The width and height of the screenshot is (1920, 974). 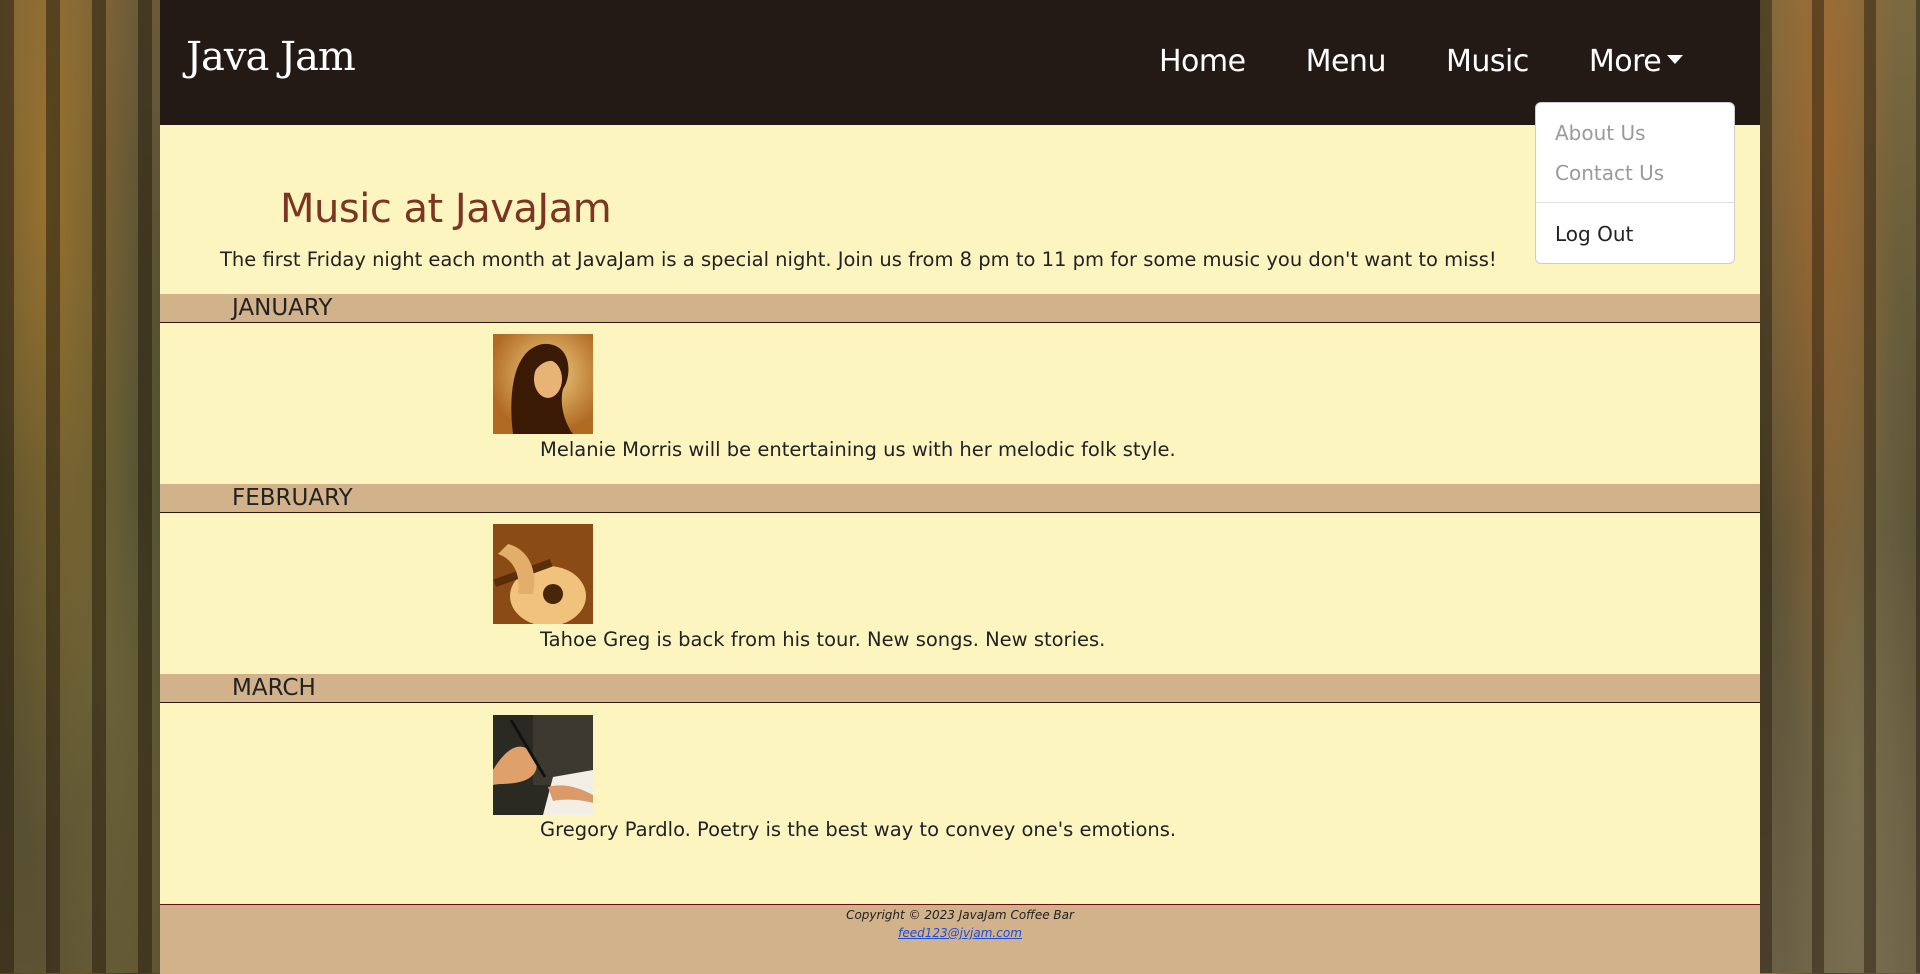 What do you see at coordinates (960, 62) in the screenshot?
I see `site-header: Java Jam Home Menu Music More` at bounding box center [960, 62].